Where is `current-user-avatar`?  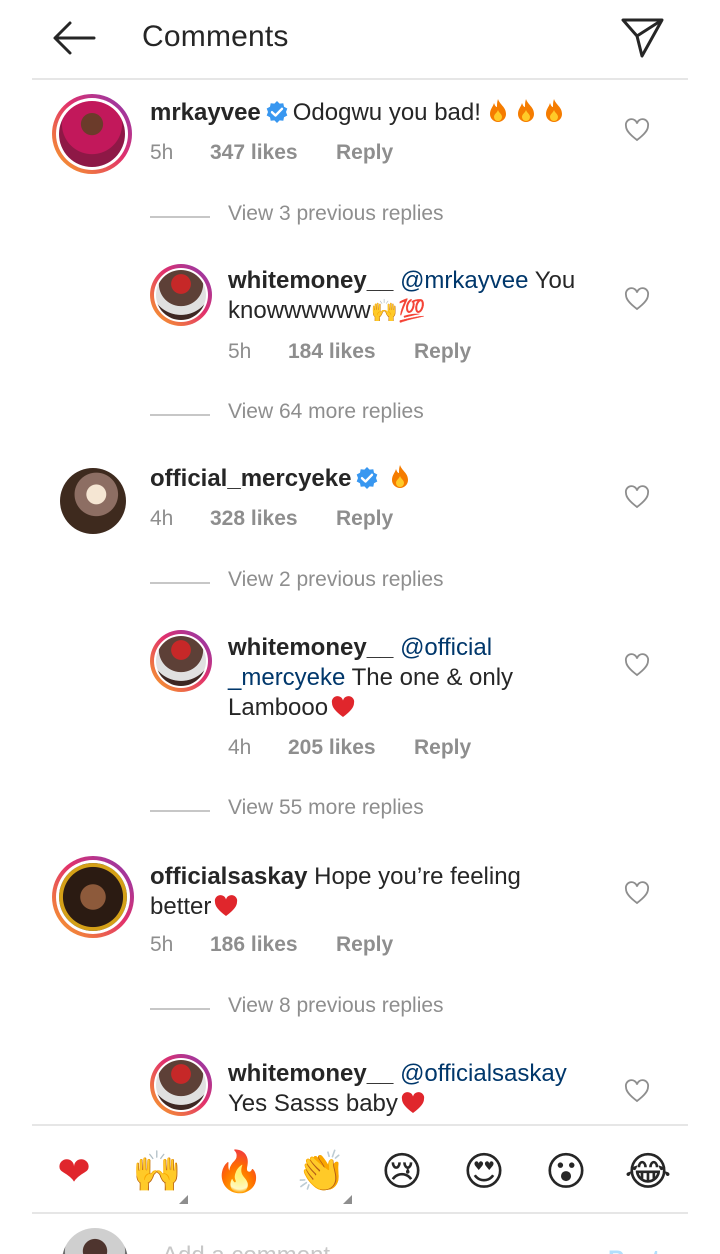 current-user-avatar is located at coordinates (95, 1241).